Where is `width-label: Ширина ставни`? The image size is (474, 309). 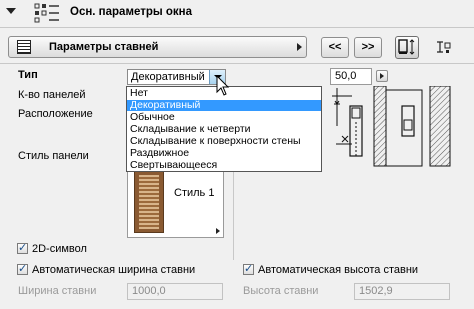 width-label: Ширина ставни is located at coordinates (57, 291).